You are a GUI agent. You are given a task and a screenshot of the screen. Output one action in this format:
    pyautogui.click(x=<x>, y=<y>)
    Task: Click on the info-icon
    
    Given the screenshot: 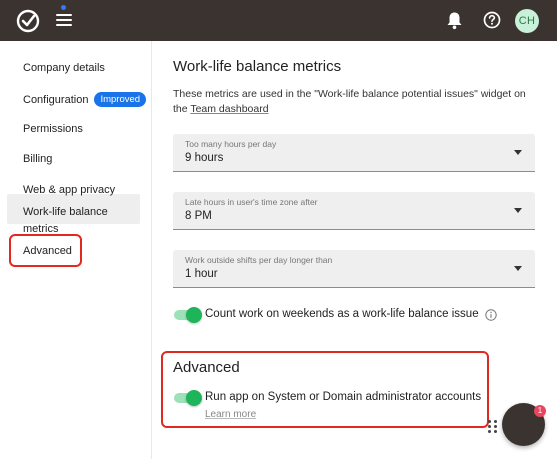 What is the action you would take?
    pyautogui.click(x=491, y=315)
    